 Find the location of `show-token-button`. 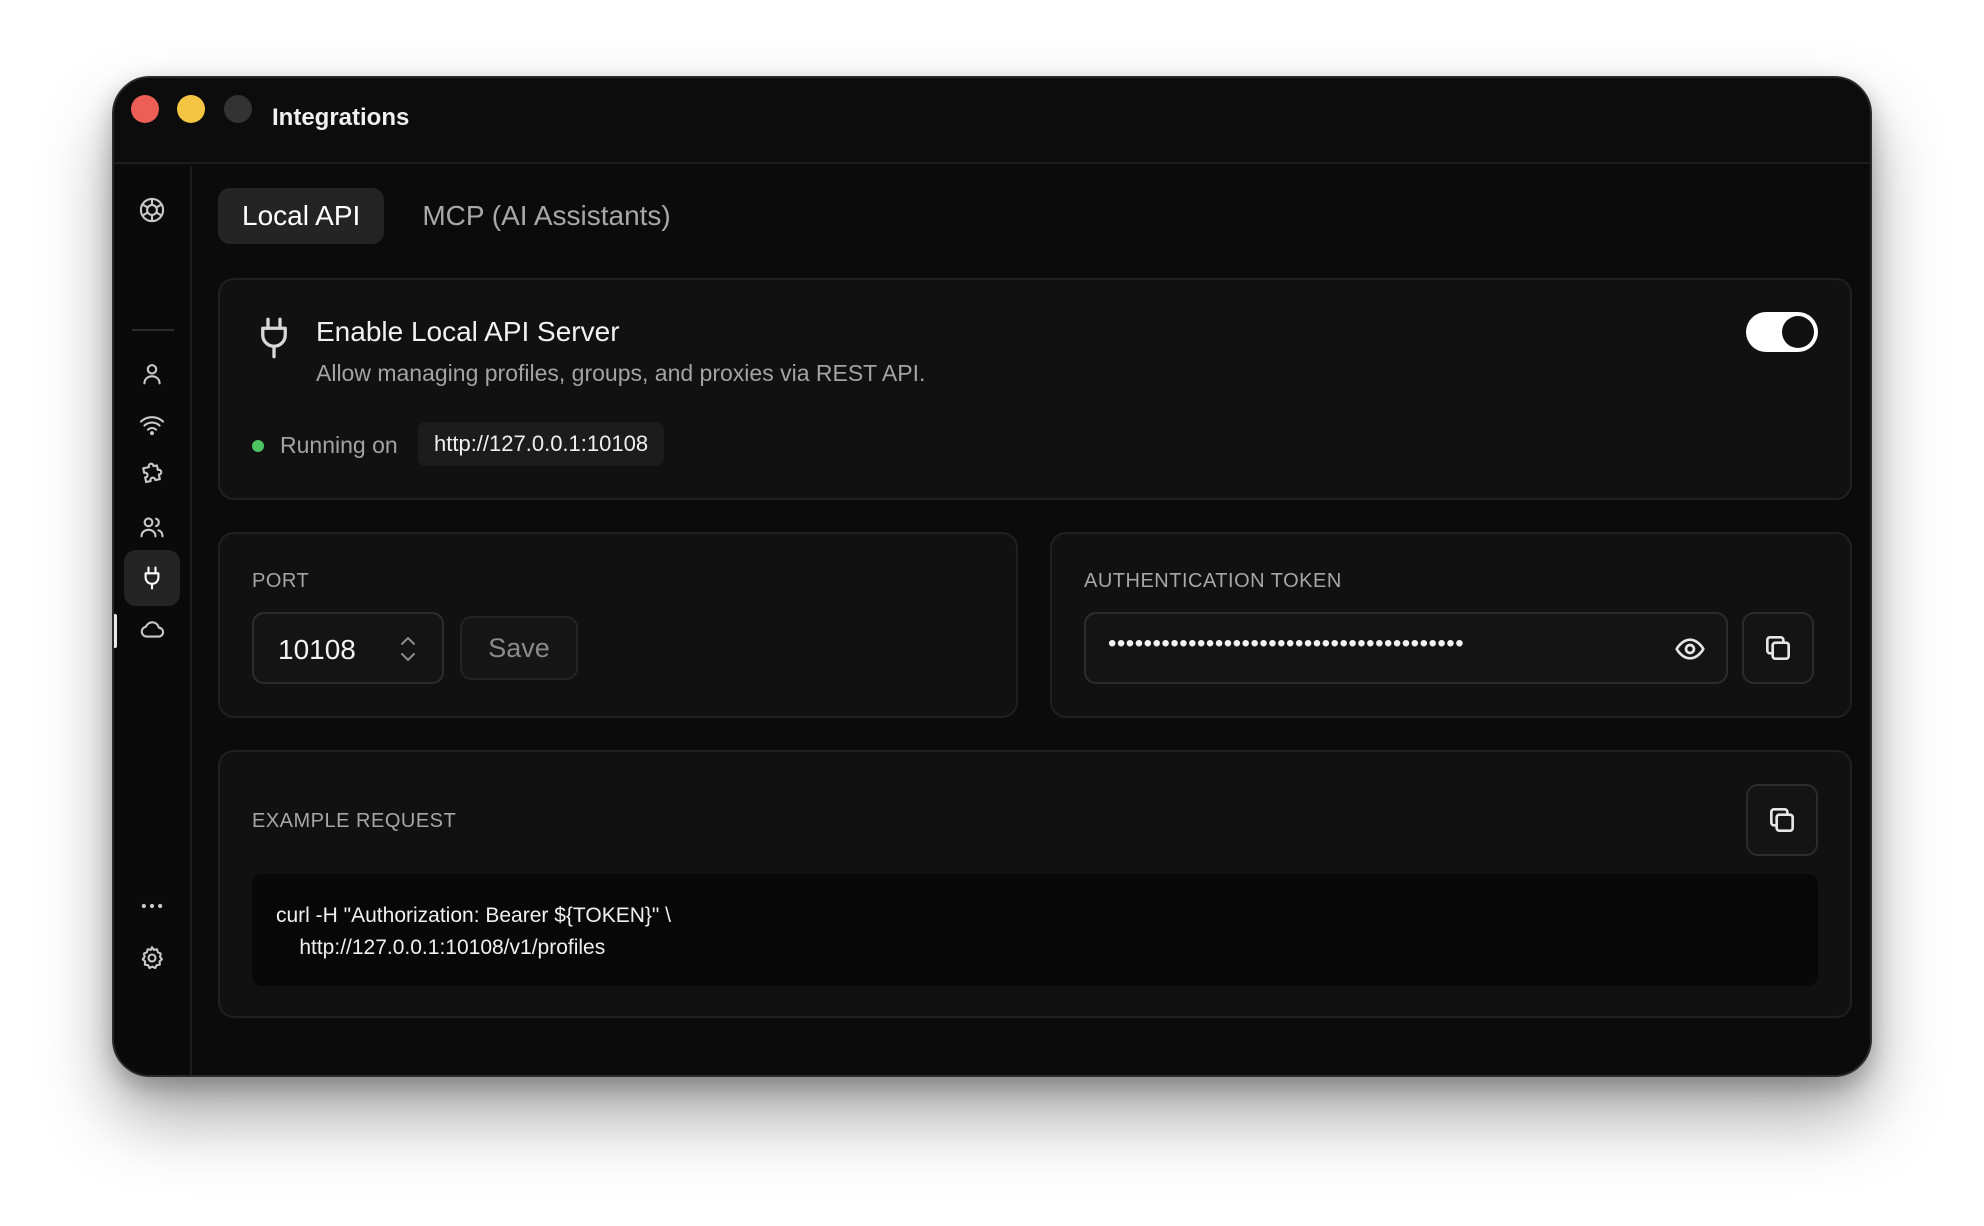

show-token-button is located at coordinates (1690, 649).